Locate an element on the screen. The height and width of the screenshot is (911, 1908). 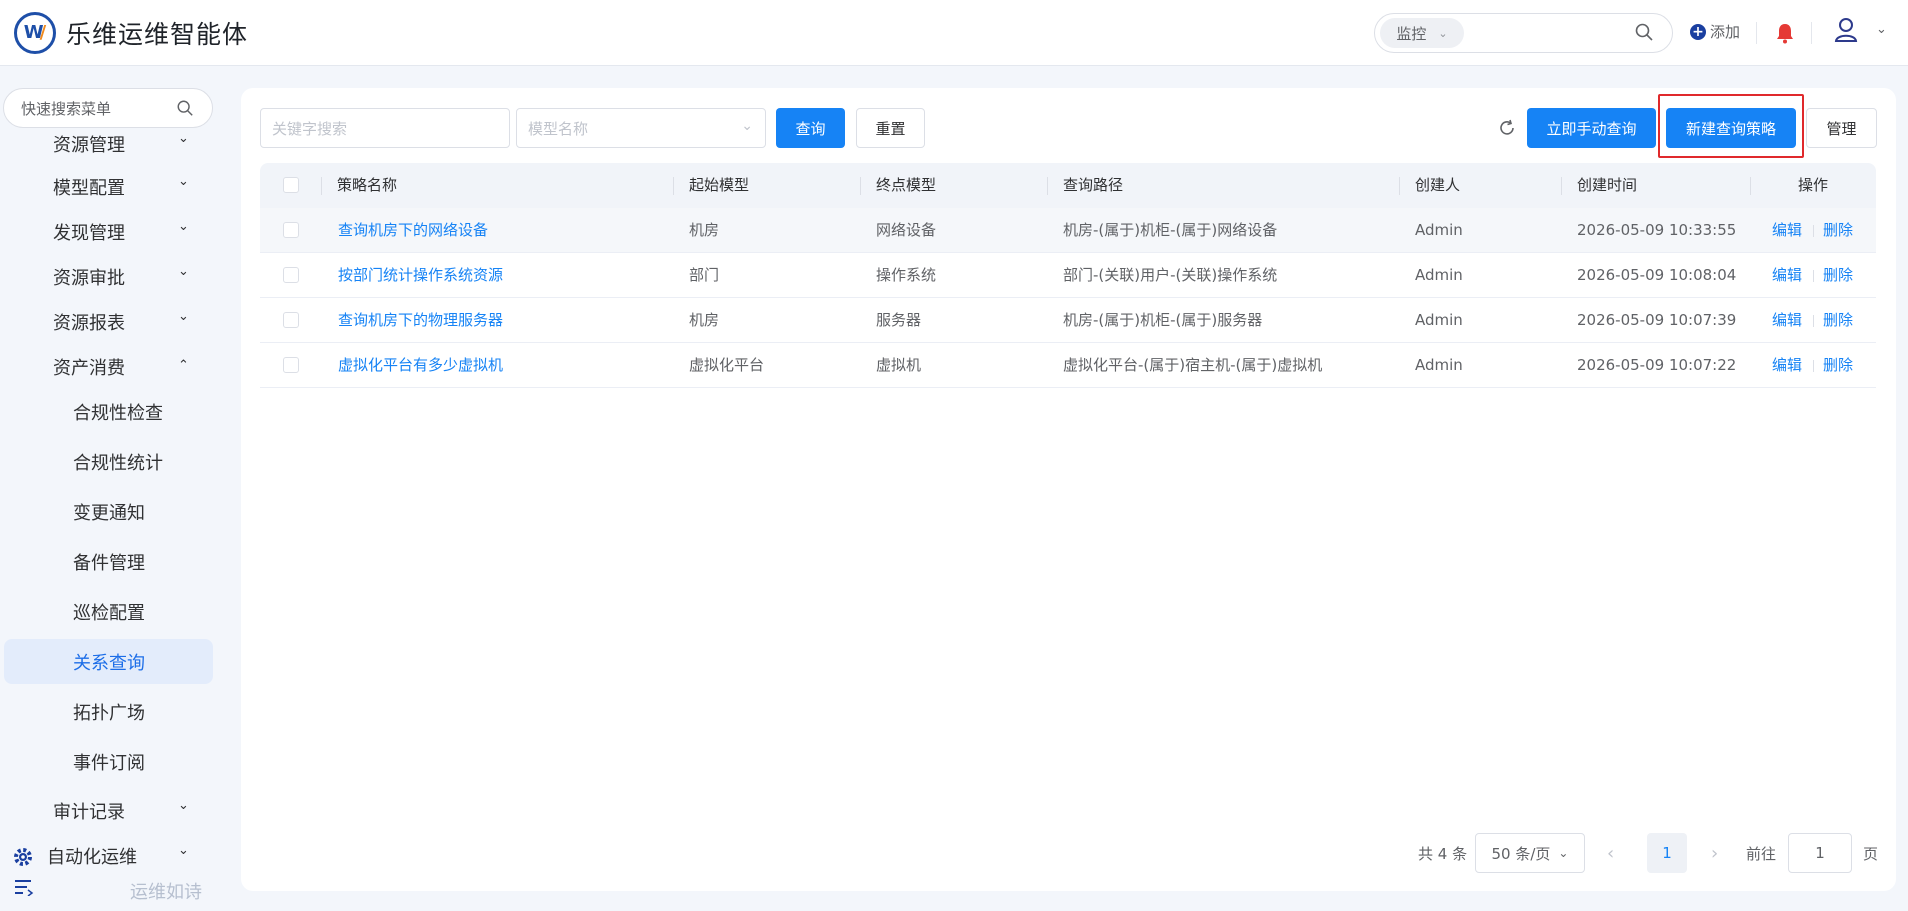
sidebar-item-automation: 自动化运维 ⌄ is located at coordinates (107, 856).